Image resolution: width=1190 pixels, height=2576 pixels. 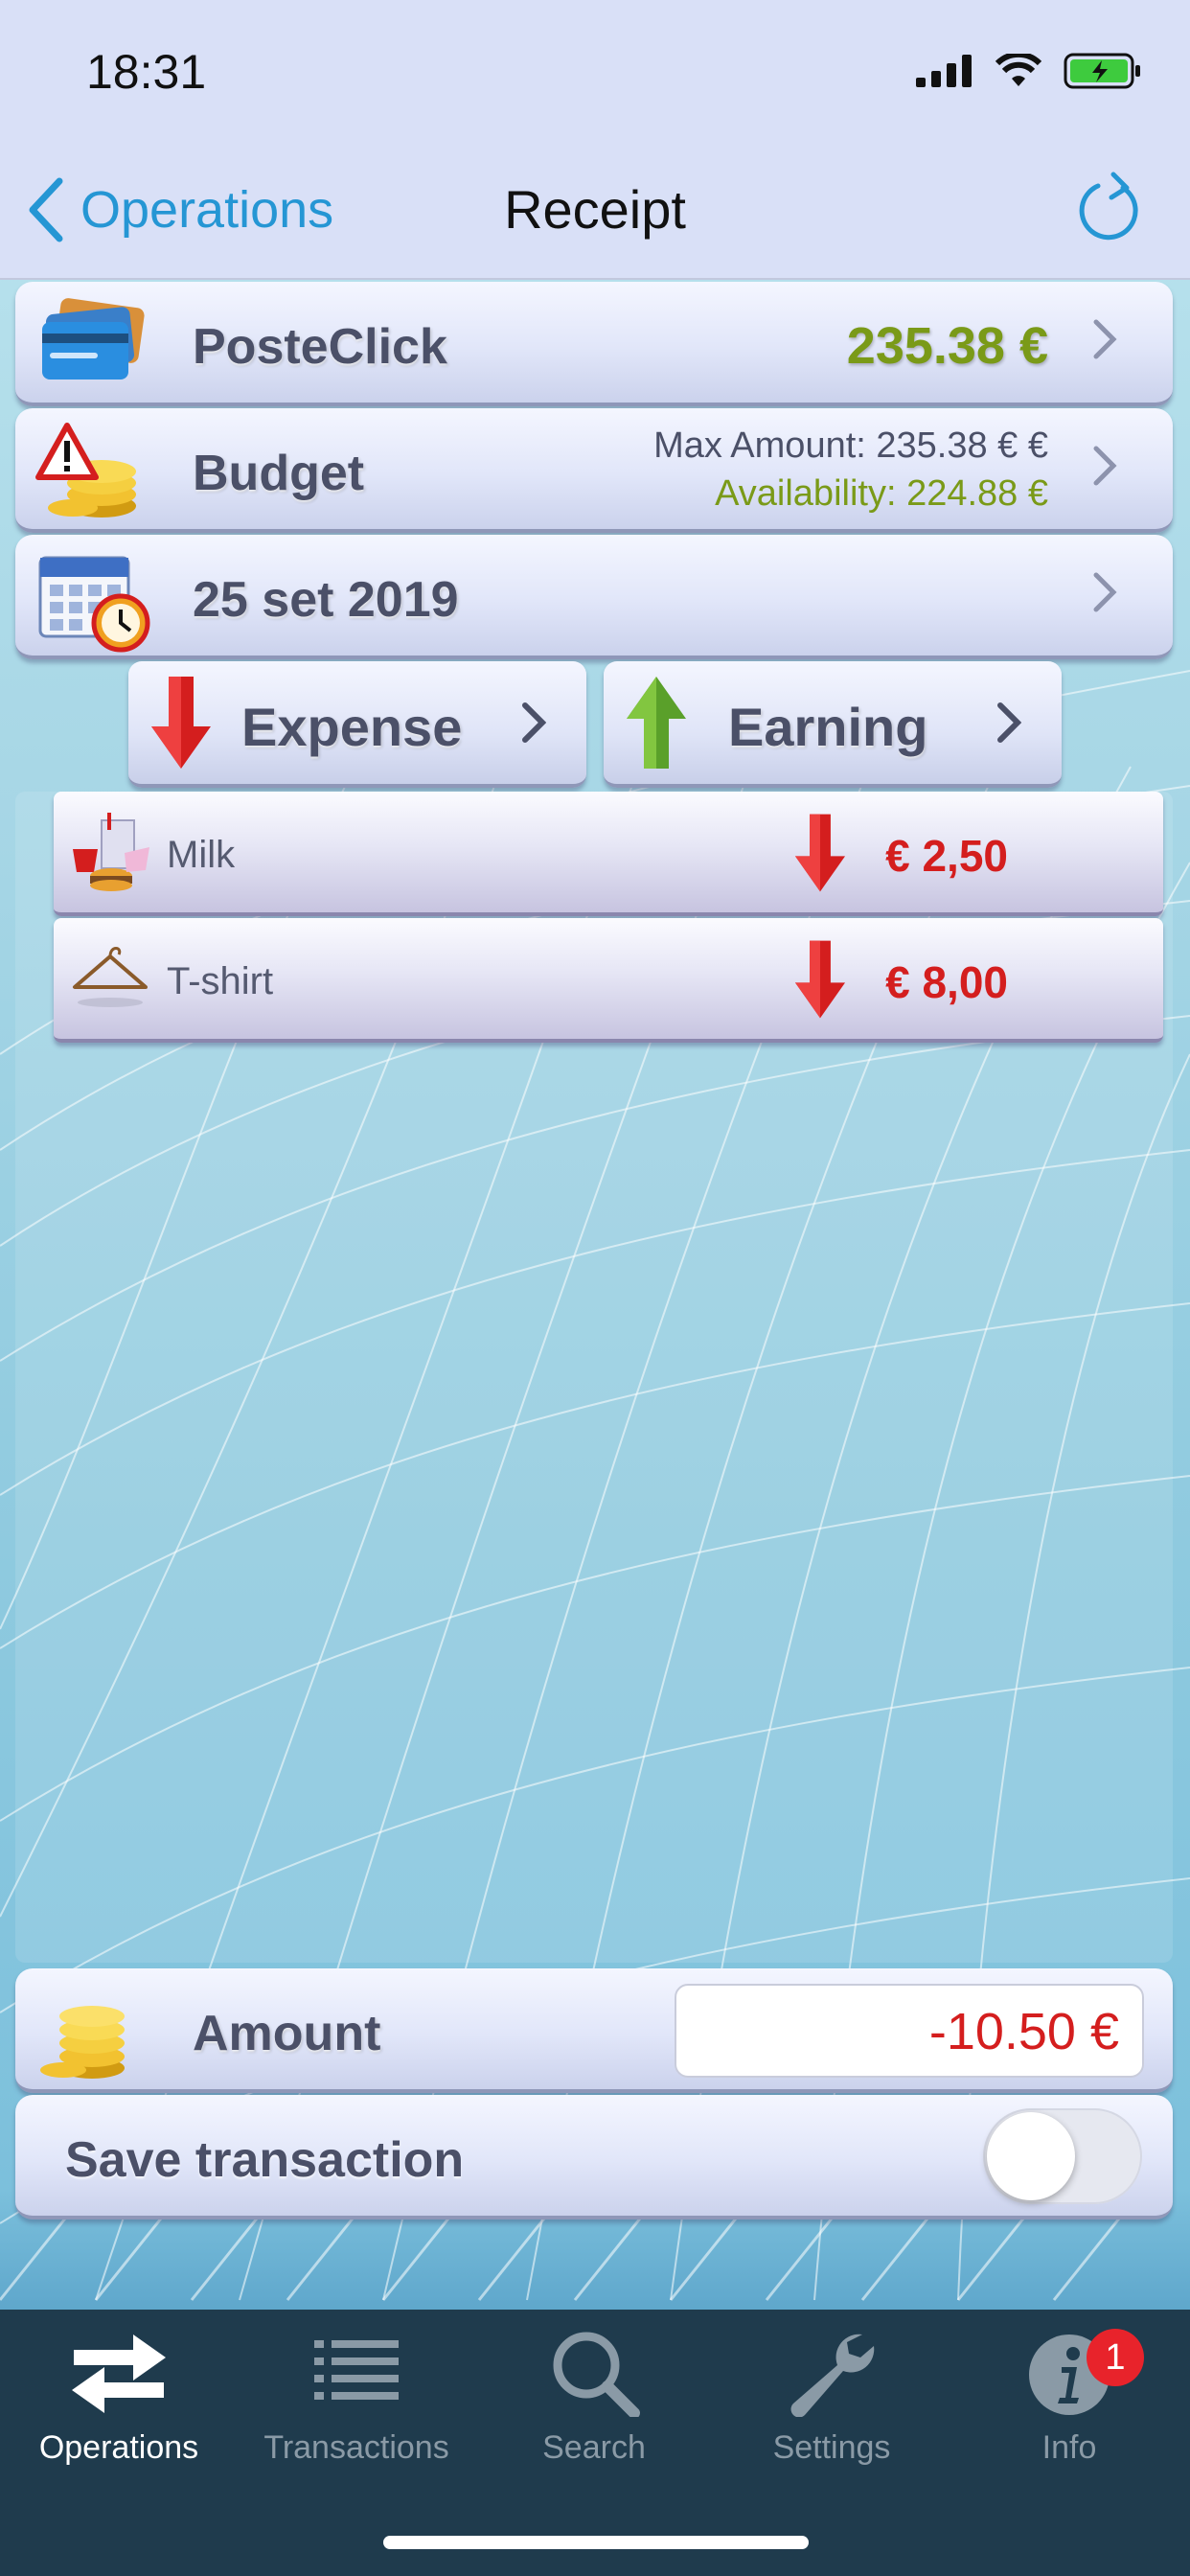 I want to click on item-amount: € 8,00, so click(x=947, y=982).